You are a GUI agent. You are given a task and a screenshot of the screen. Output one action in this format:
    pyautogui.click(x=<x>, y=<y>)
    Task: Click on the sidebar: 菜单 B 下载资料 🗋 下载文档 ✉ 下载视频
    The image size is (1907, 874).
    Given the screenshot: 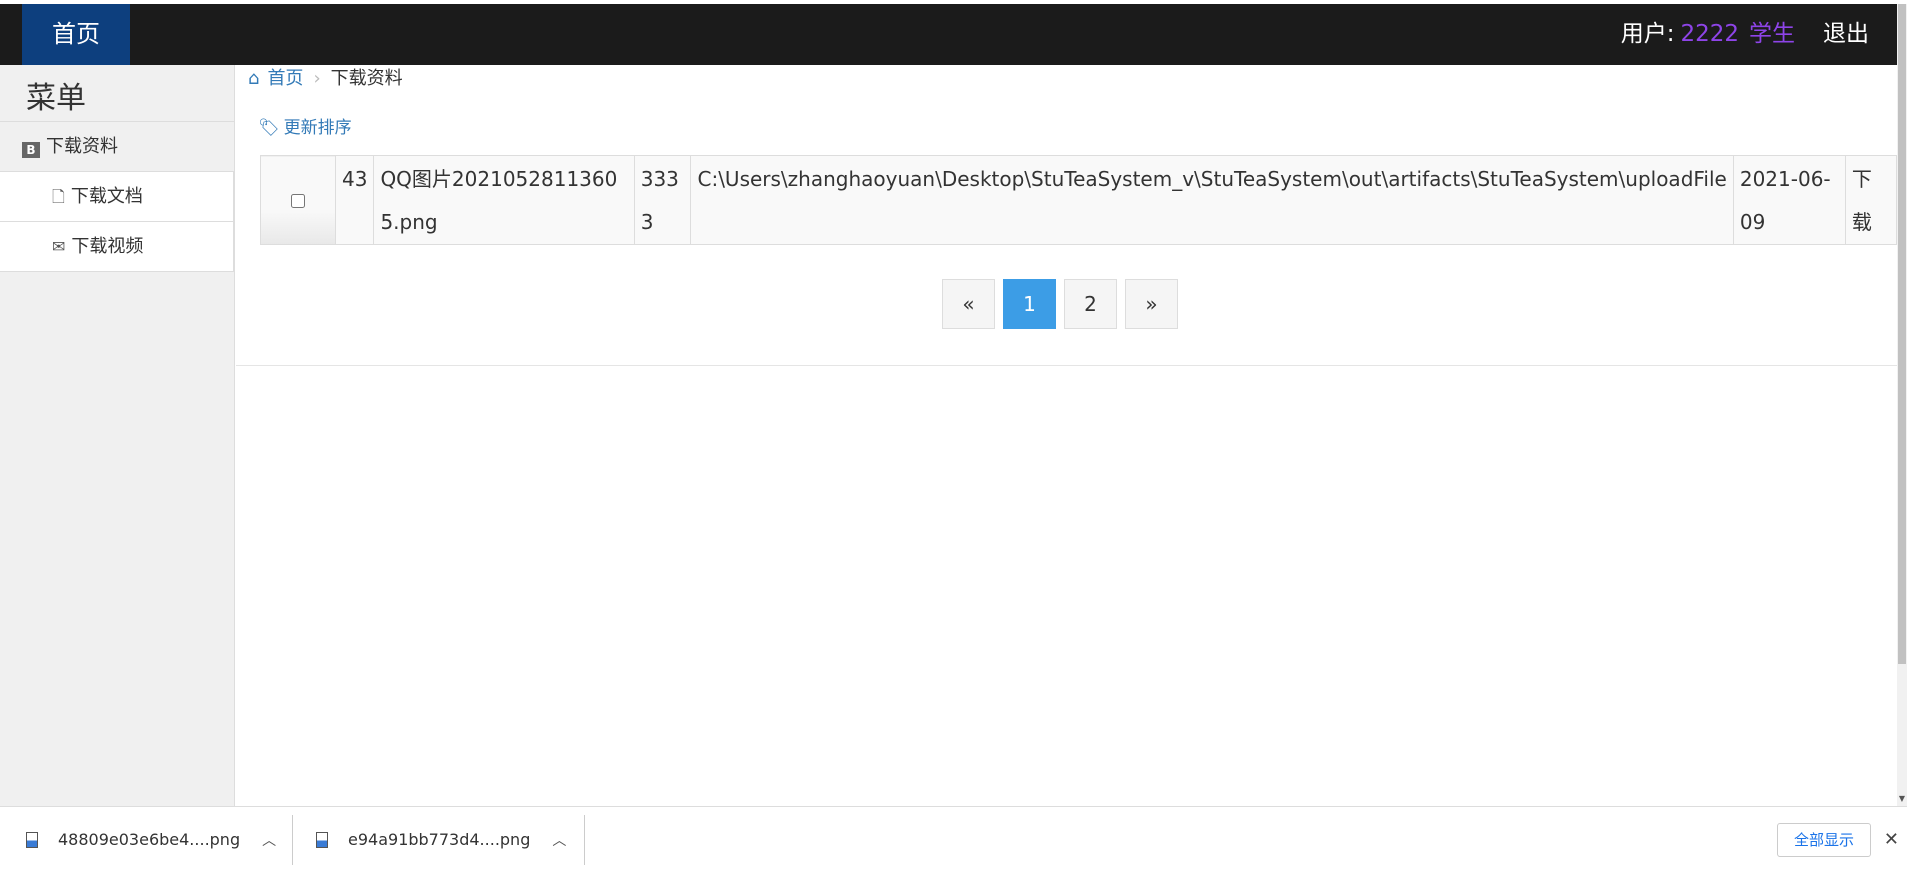 What is the action you would take?
    pyautogui.click(x=117, y=435)
    